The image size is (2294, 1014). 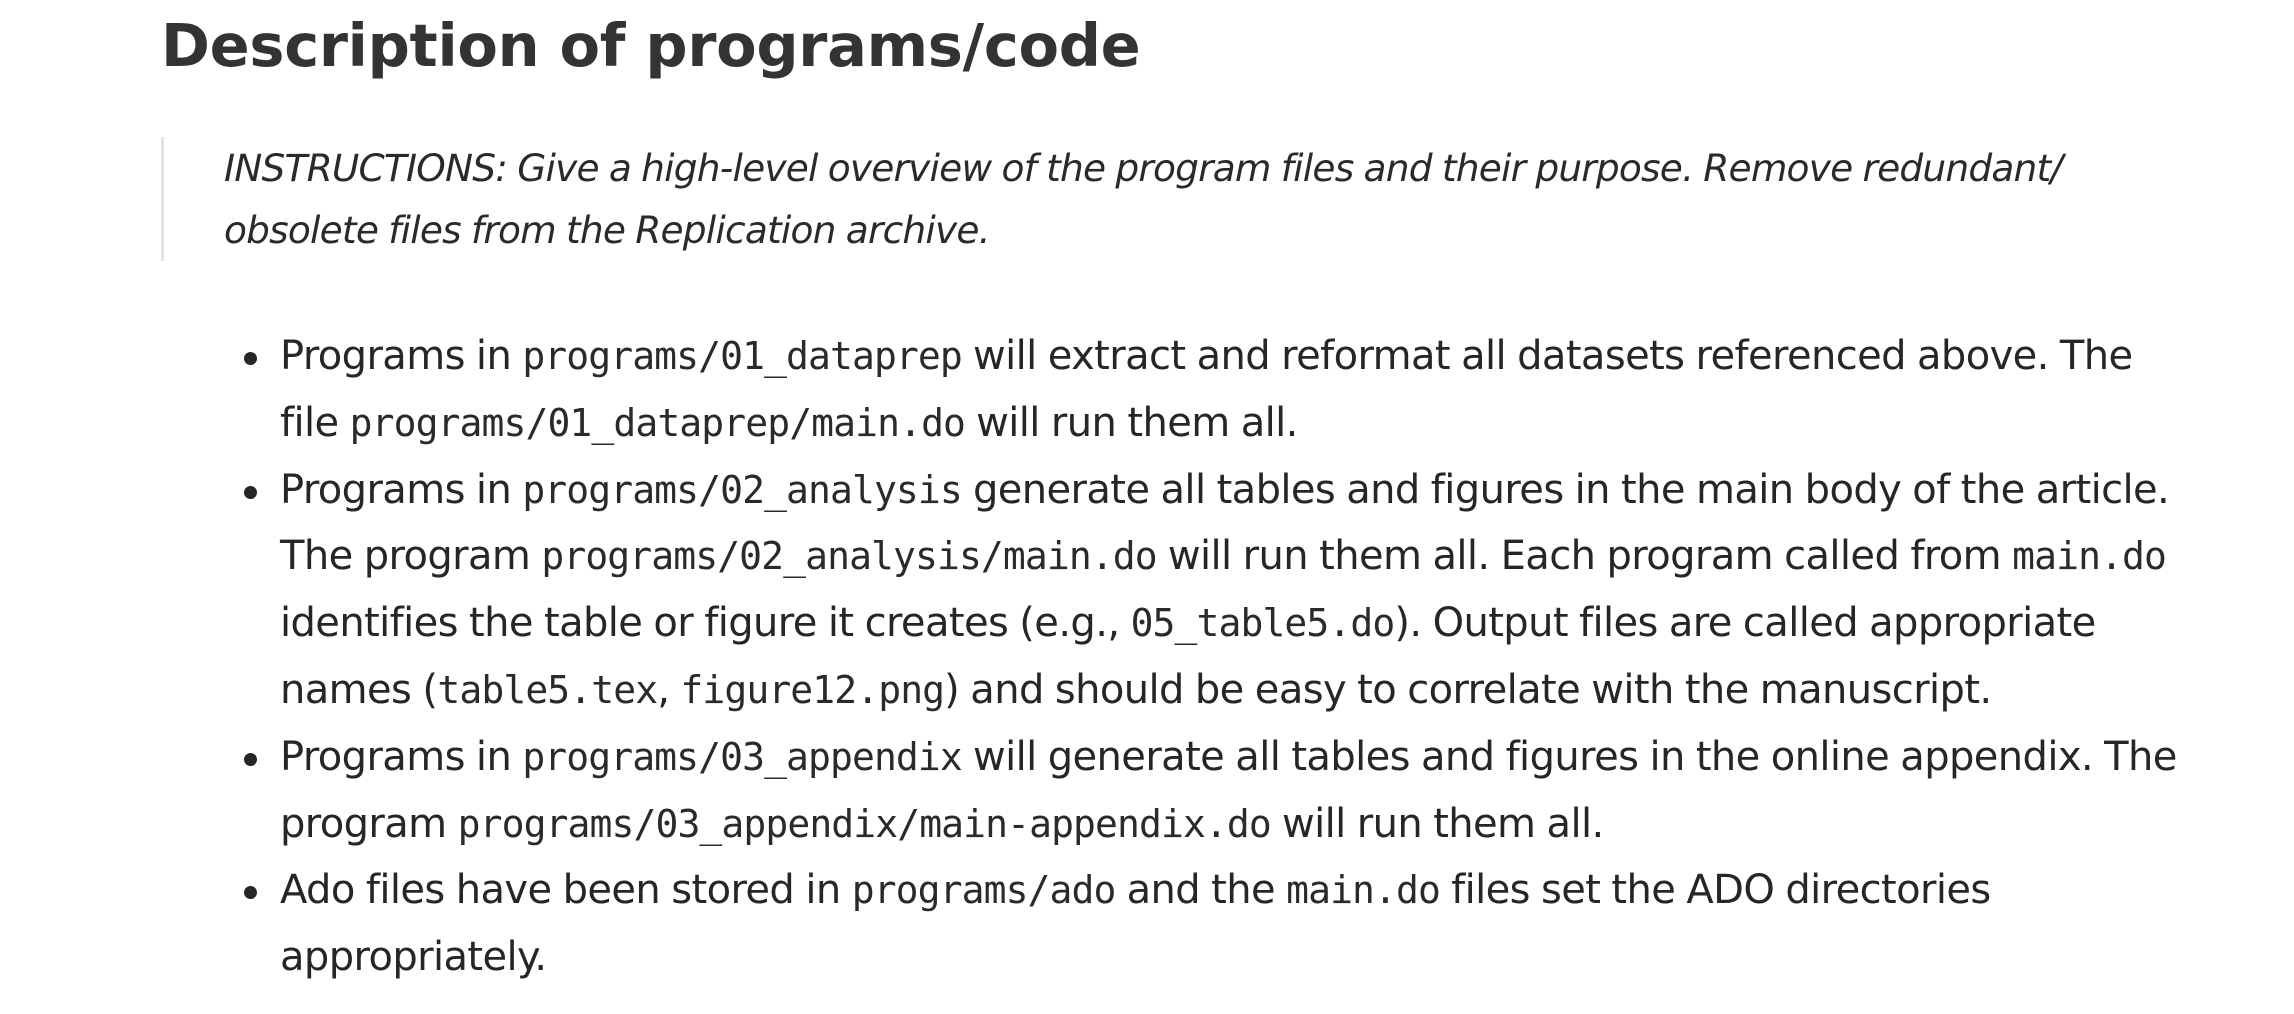 What do you see at coordinates (547, 689) in the screenshot?
I see `code-filename: table5.tex` at bounding box center [547, 689].